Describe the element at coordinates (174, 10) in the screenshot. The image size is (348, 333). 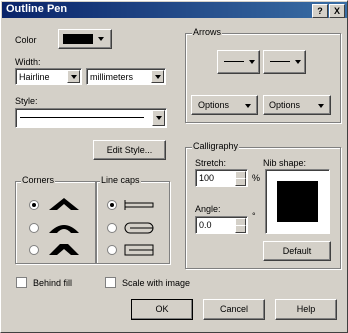
I see `title-bar: Outline Pen ? X` at that location.